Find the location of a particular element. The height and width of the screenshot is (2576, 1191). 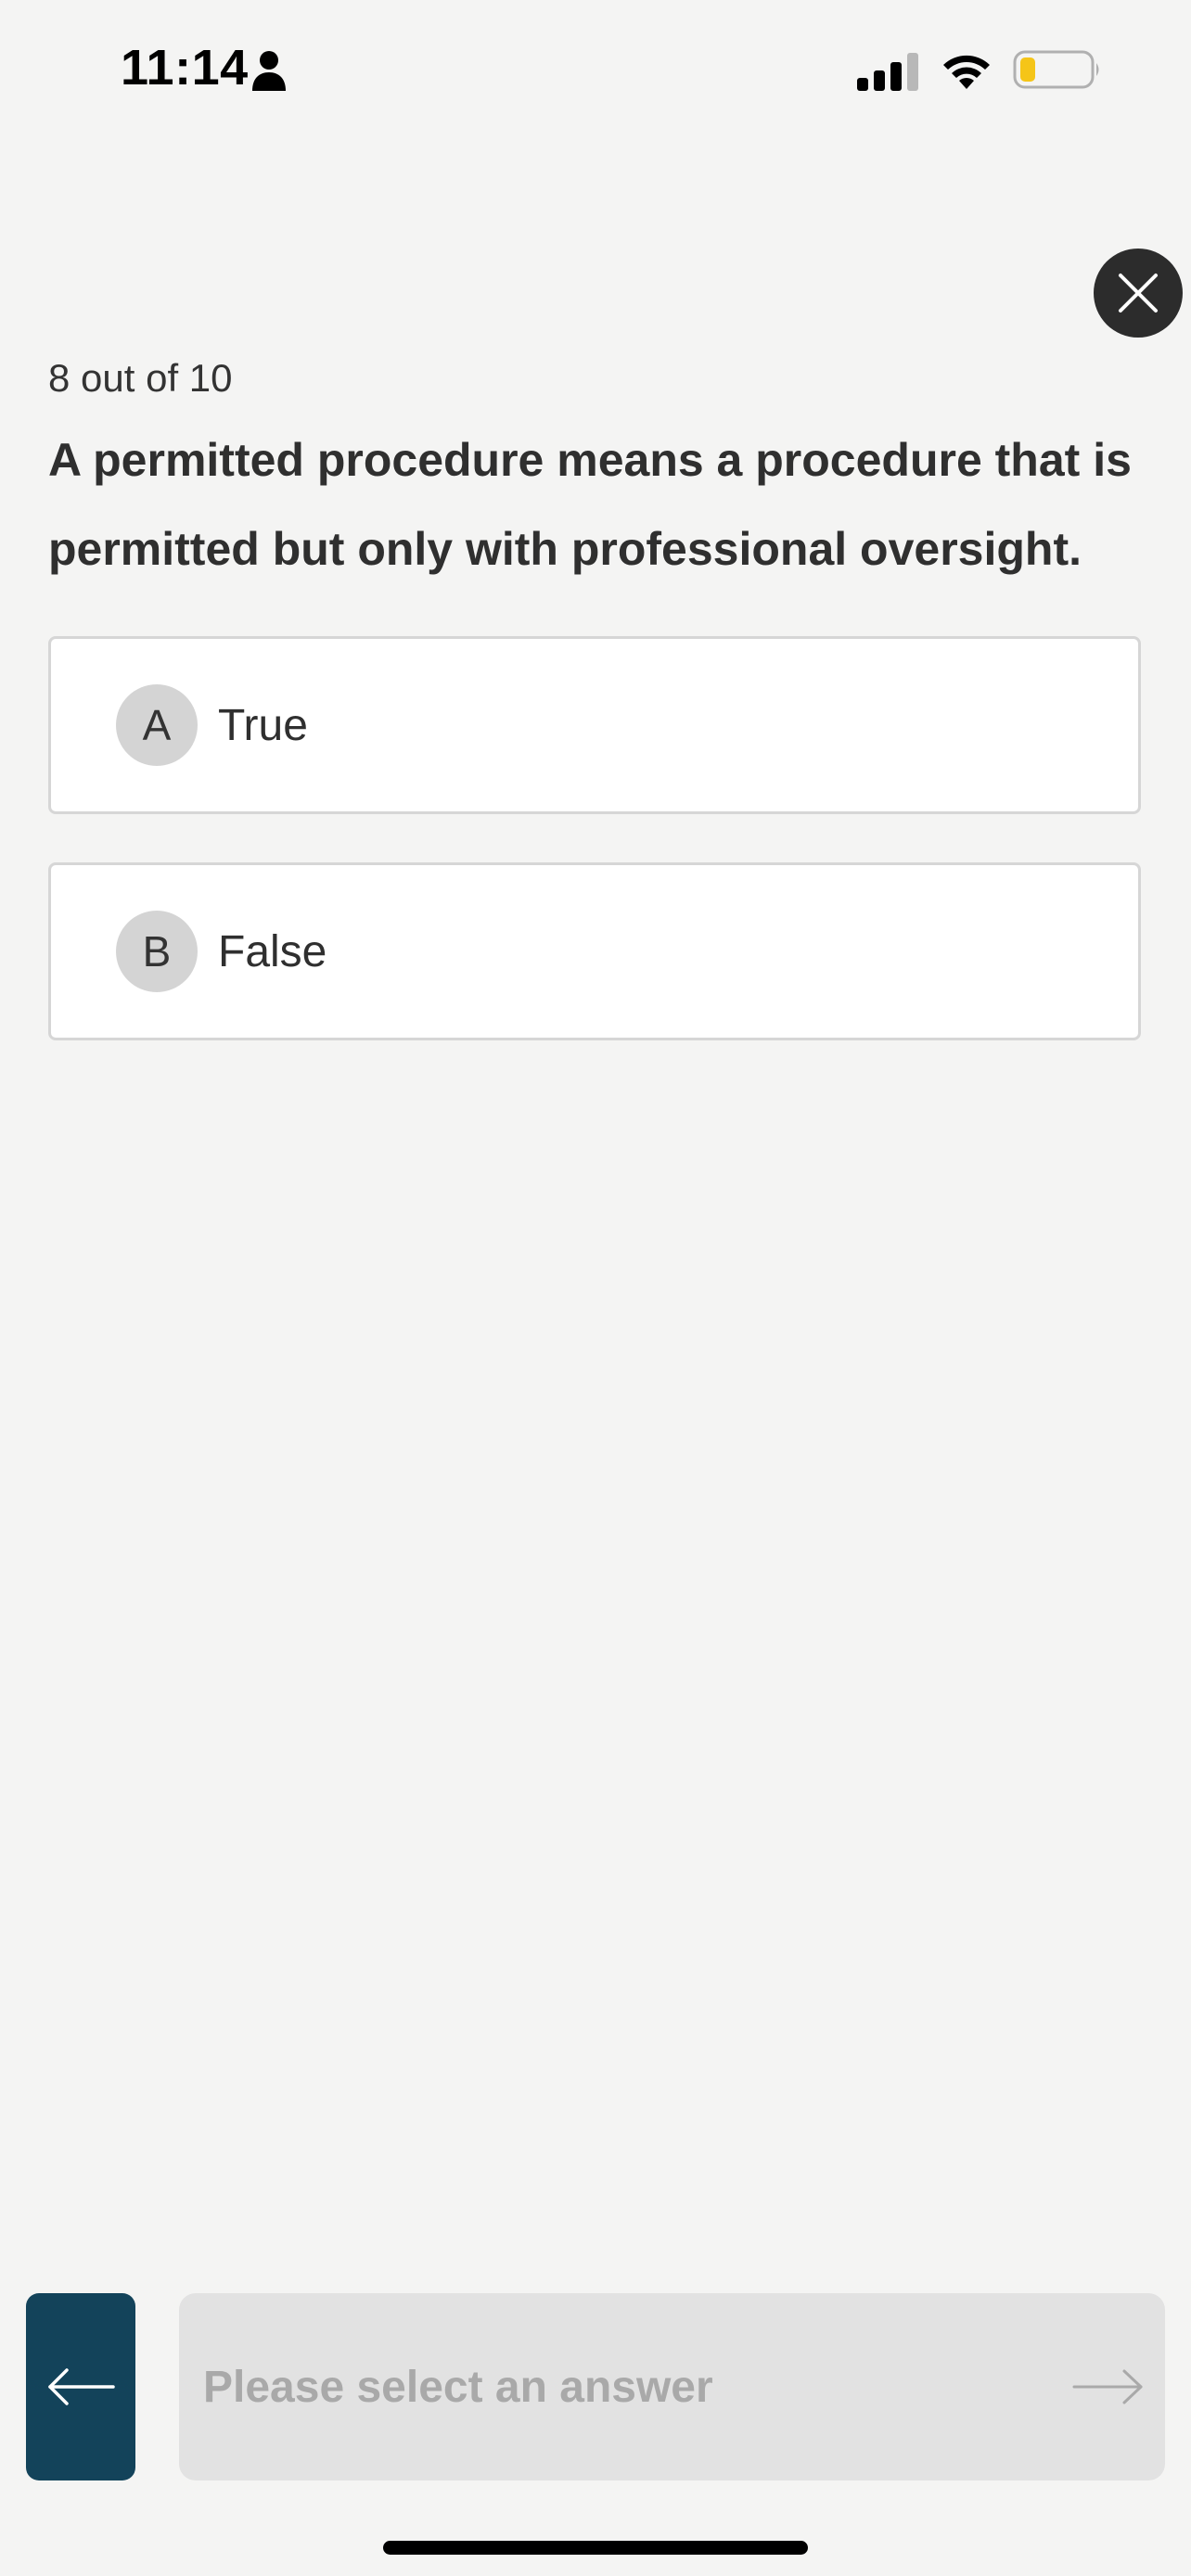

answer-letter-badge: A is located at coordinates (157, 725).